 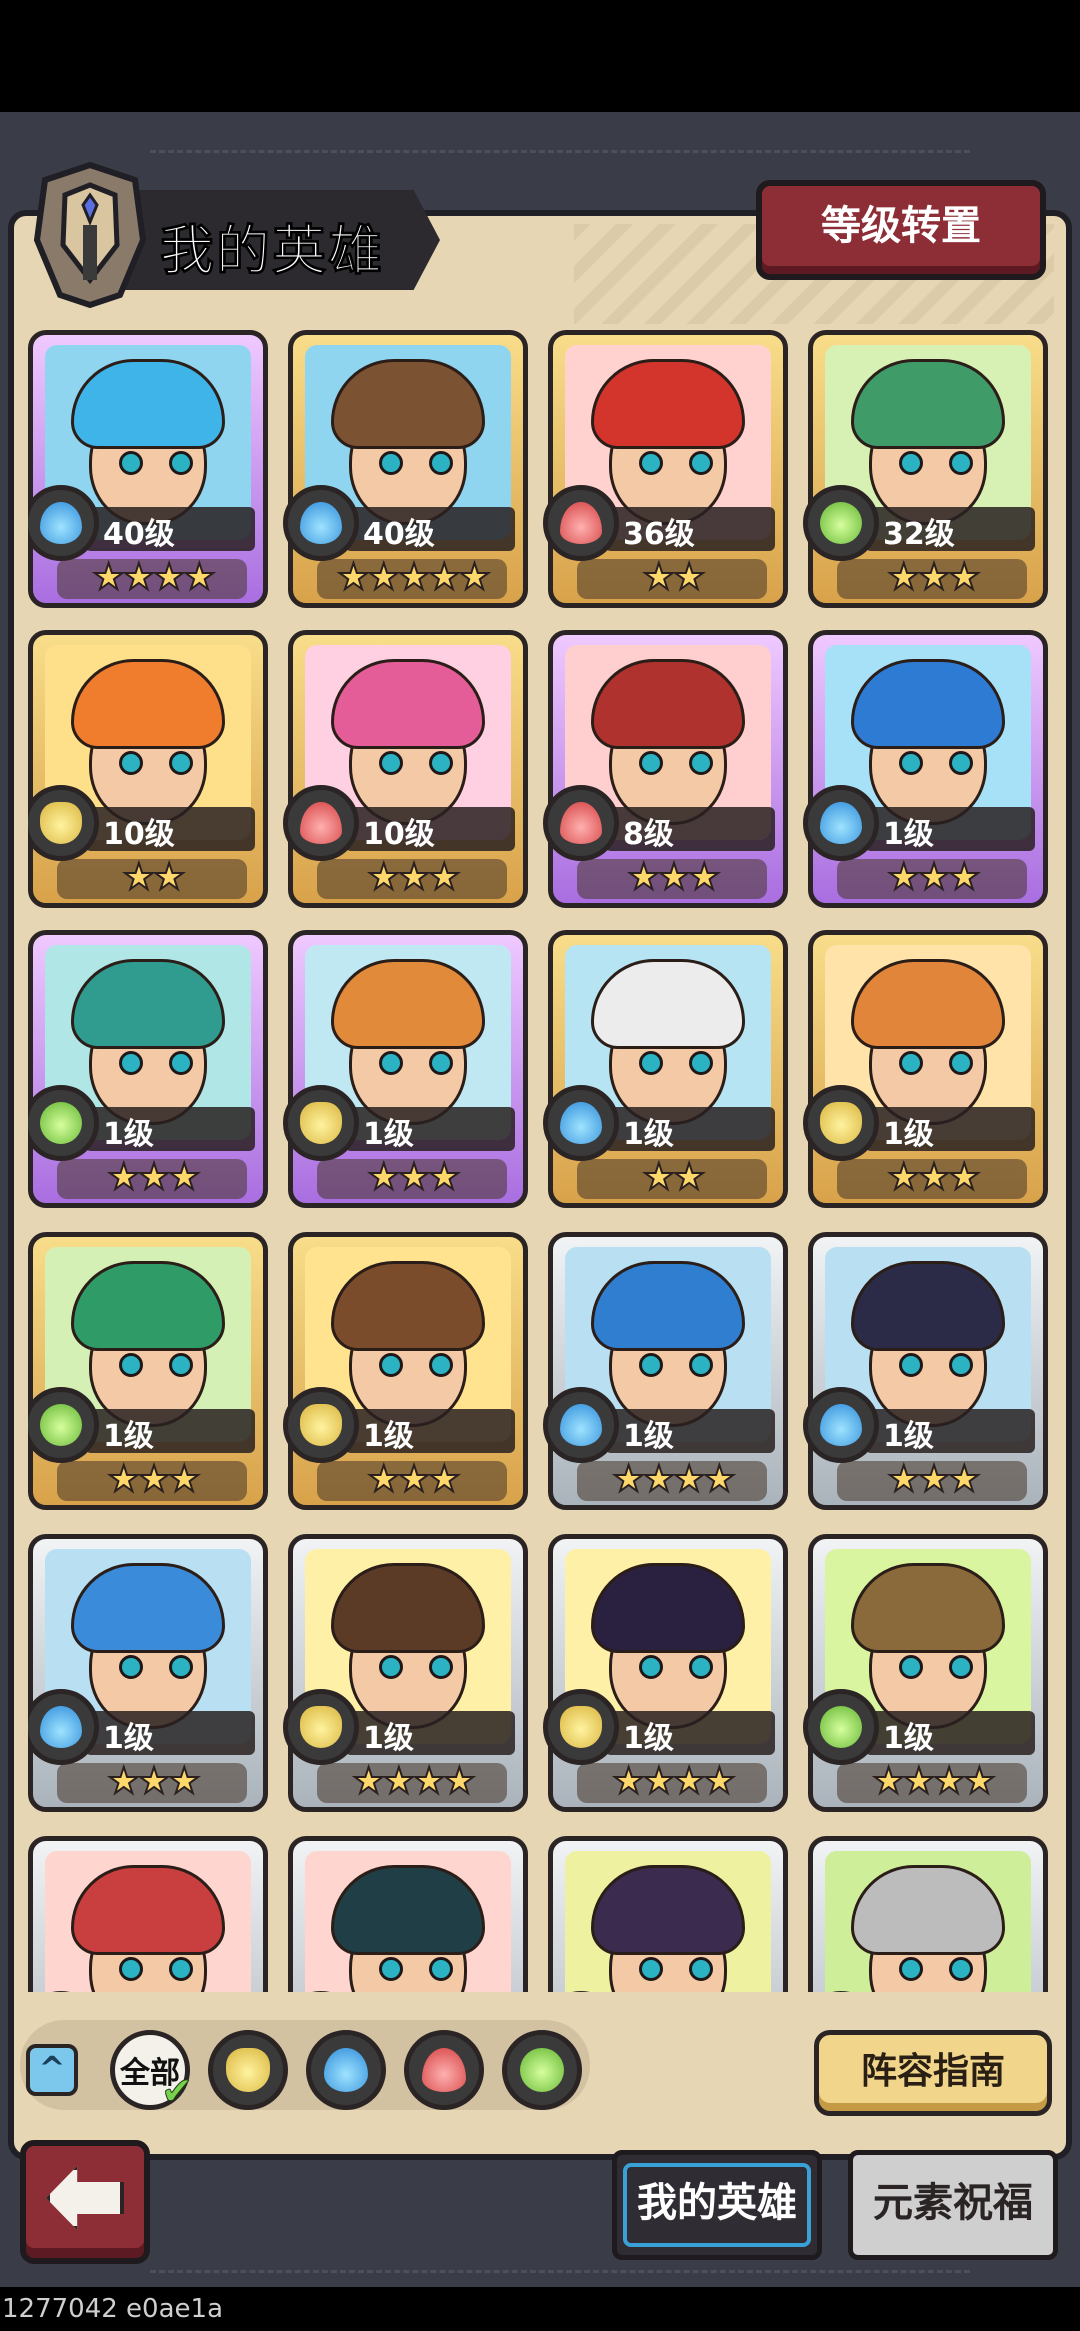 I want to click on tab-my-heroes: 我的英雄, so click(x=717, y=2205).